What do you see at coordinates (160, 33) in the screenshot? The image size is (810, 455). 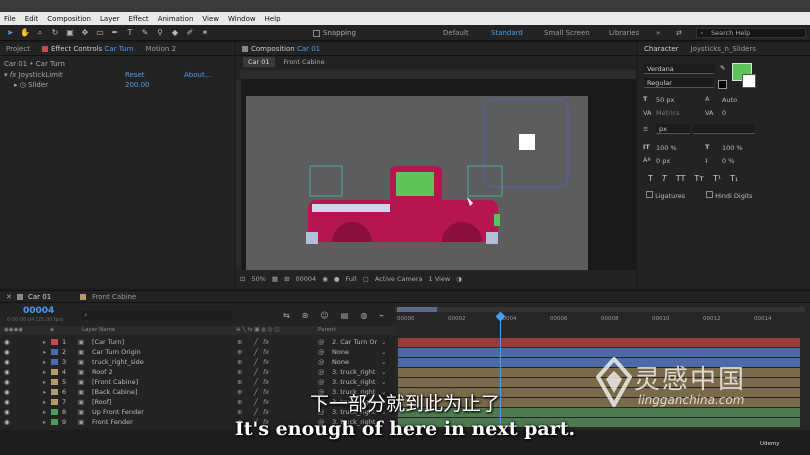 I see `clone-stamp-tool-icon: ⚲` at bounding box center [160, 33].